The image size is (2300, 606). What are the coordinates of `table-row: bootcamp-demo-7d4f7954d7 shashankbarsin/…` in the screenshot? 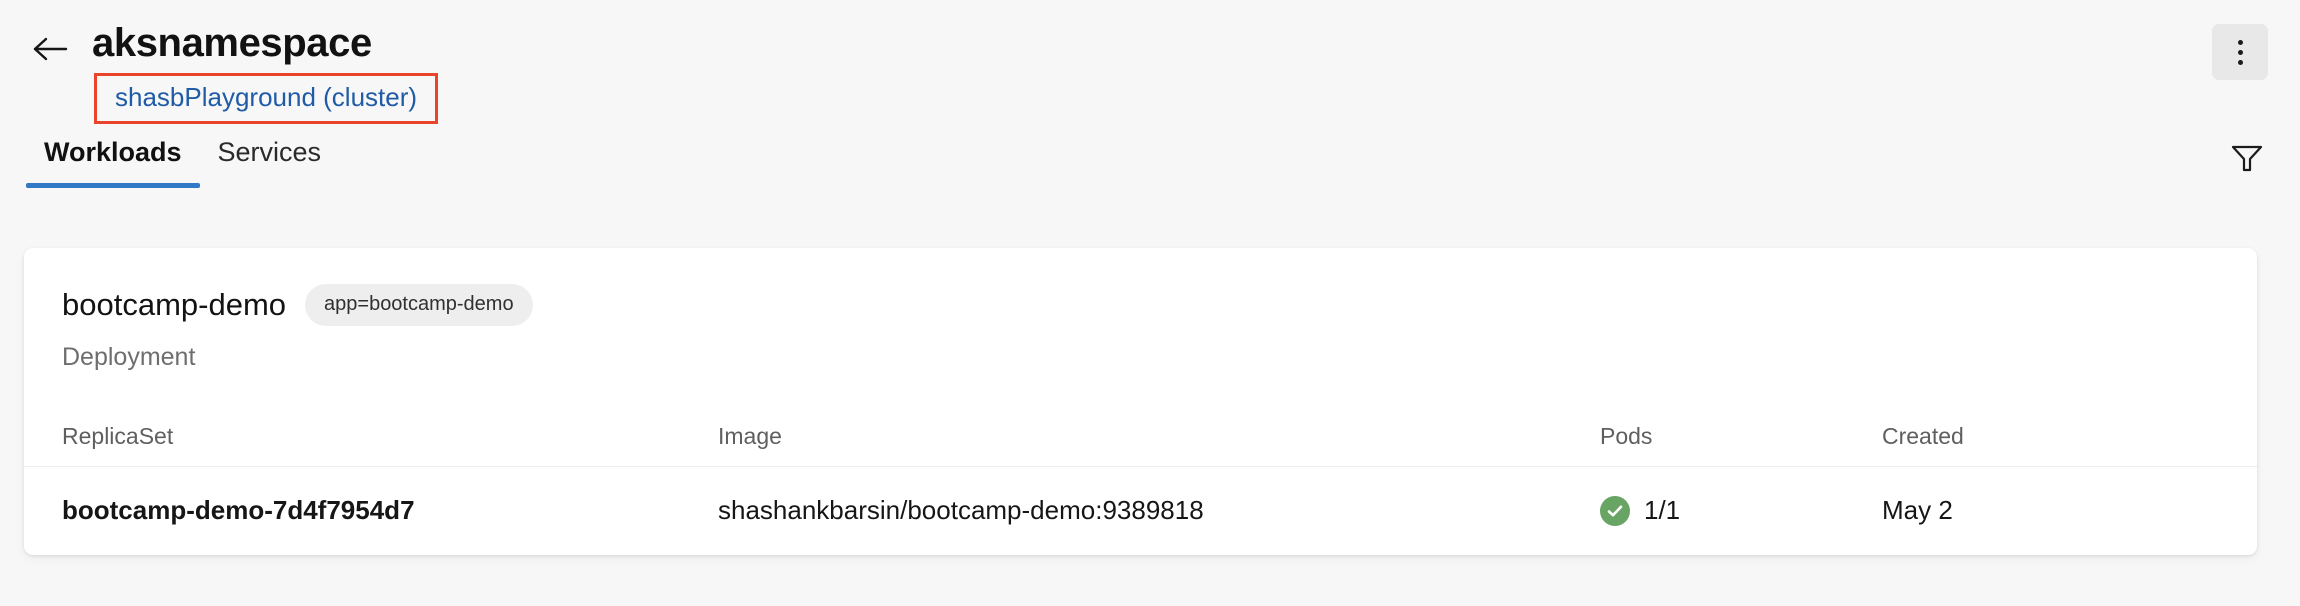 It's located at (1140, 511).